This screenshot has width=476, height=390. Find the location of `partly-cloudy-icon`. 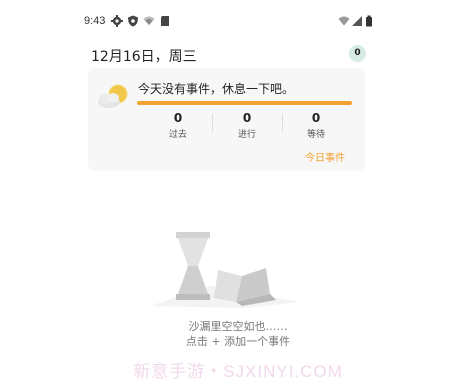

partly-cloudy-icon is located at coordinates (113, 96).